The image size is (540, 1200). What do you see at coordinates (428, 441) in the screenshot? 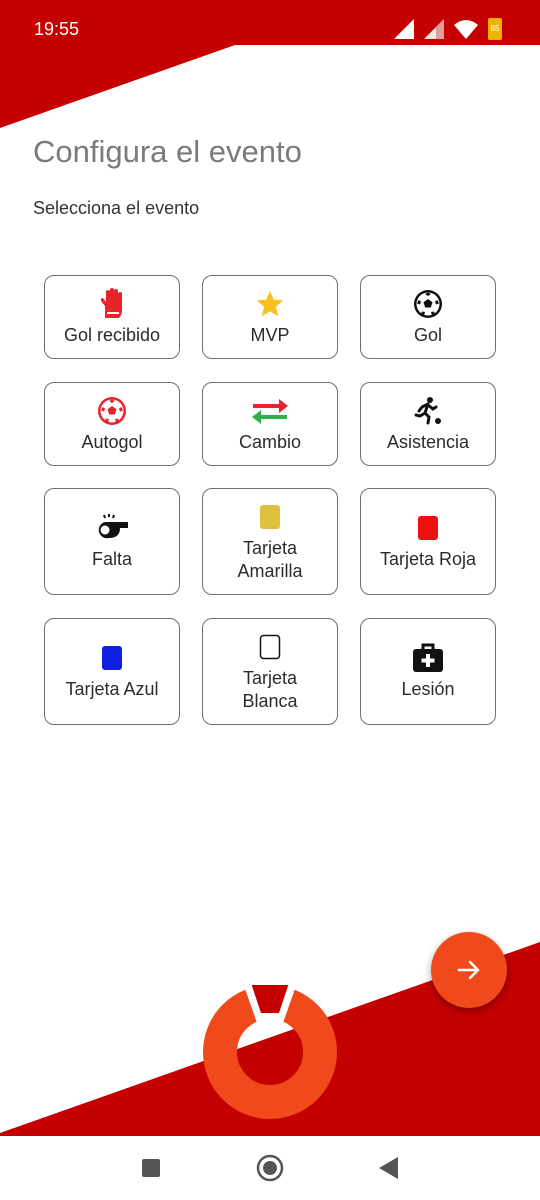
I see `event-label: Asistencia` at bounding box center [428, 441].